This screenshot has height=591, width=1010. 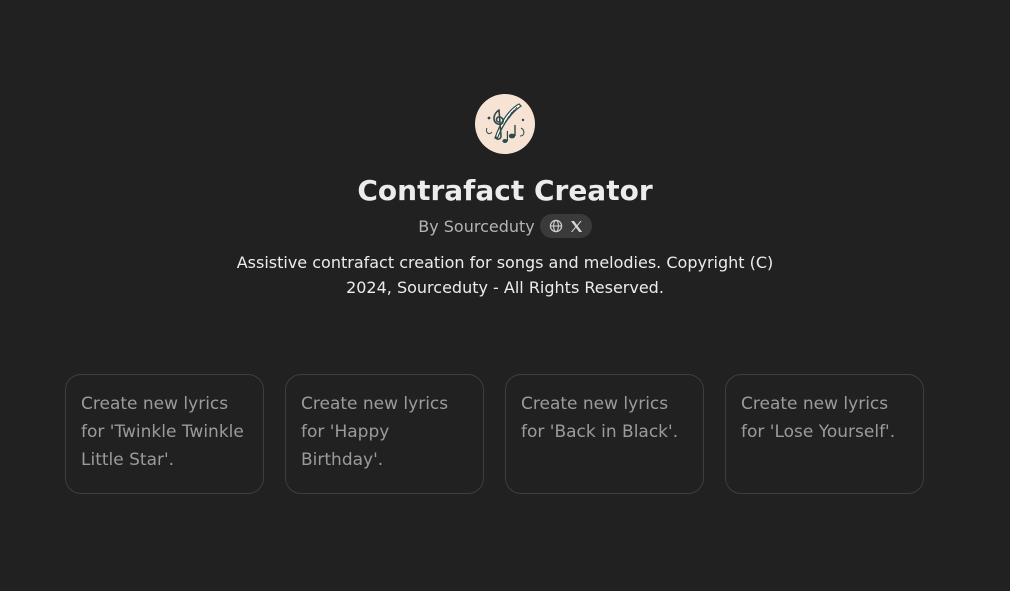 I want to click on gpt-title: Contrafact Creator, so click(x=505, y=190).